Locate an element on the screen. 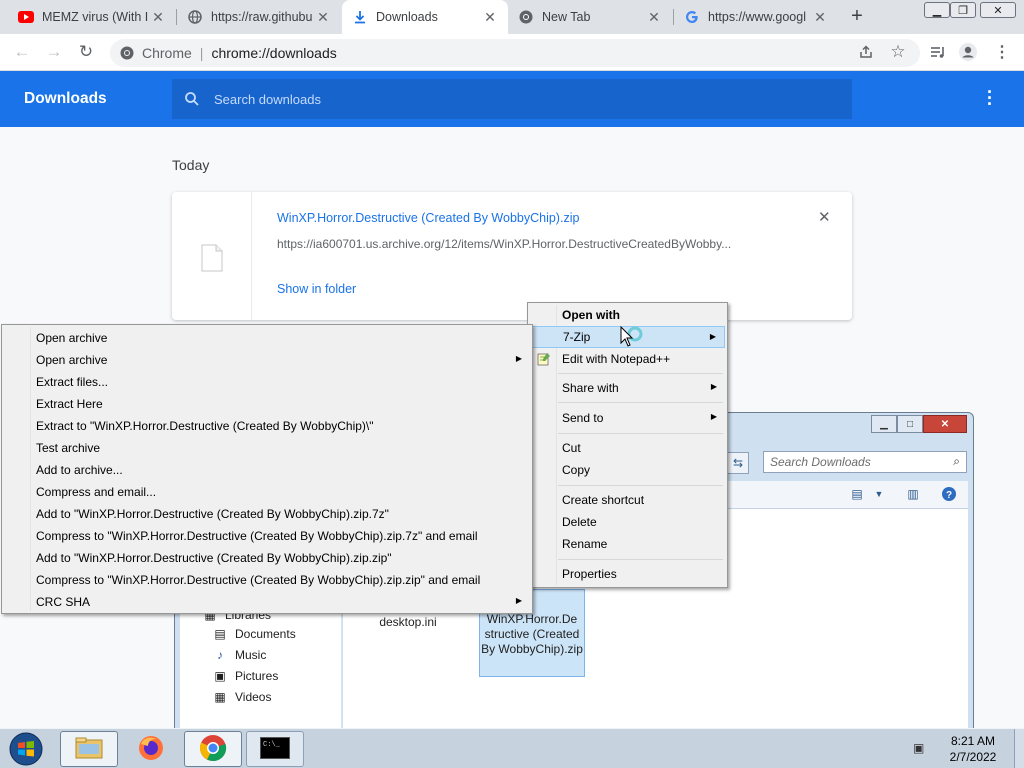 This screenshot has height=768, width=1024. zip-open-archive: Open archive is located at coordinates (267, 338).